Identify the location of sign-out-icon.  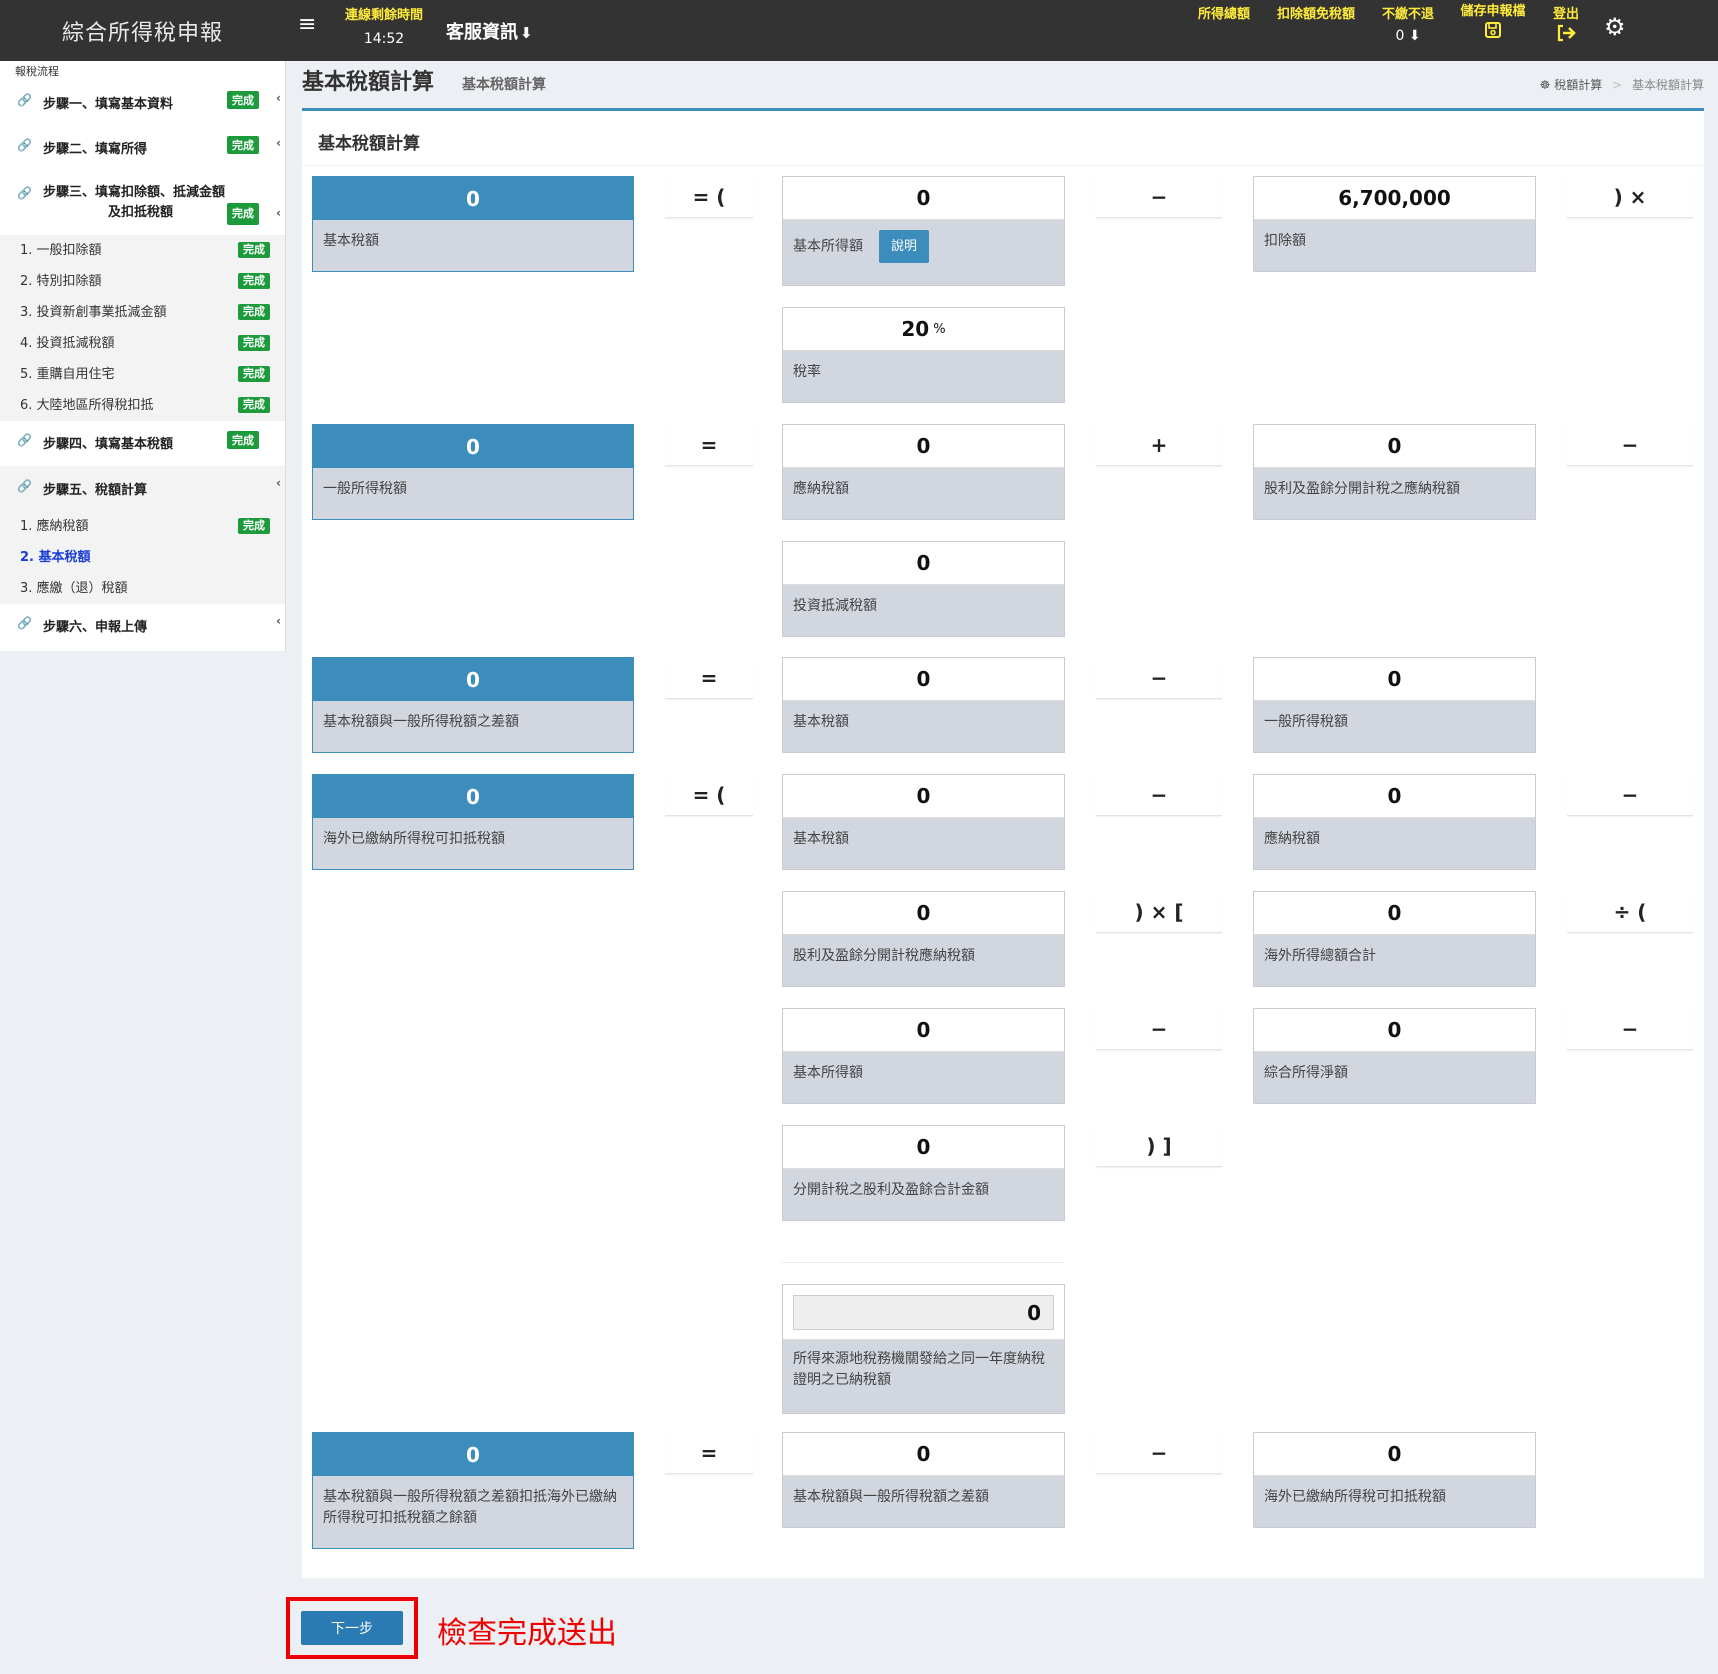
(1566, 35).